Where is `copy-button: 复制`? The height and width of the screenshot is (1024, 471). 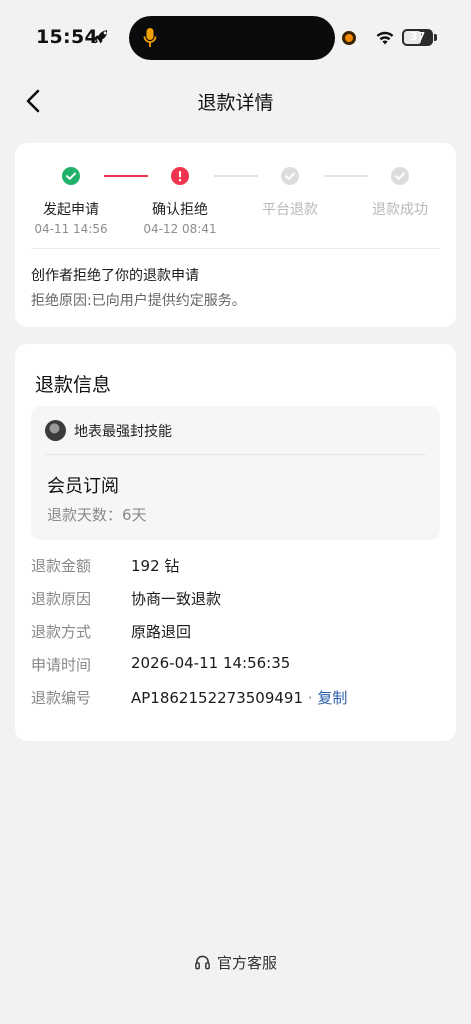 copy-button: 复制 is located at coordinates (332, 698).